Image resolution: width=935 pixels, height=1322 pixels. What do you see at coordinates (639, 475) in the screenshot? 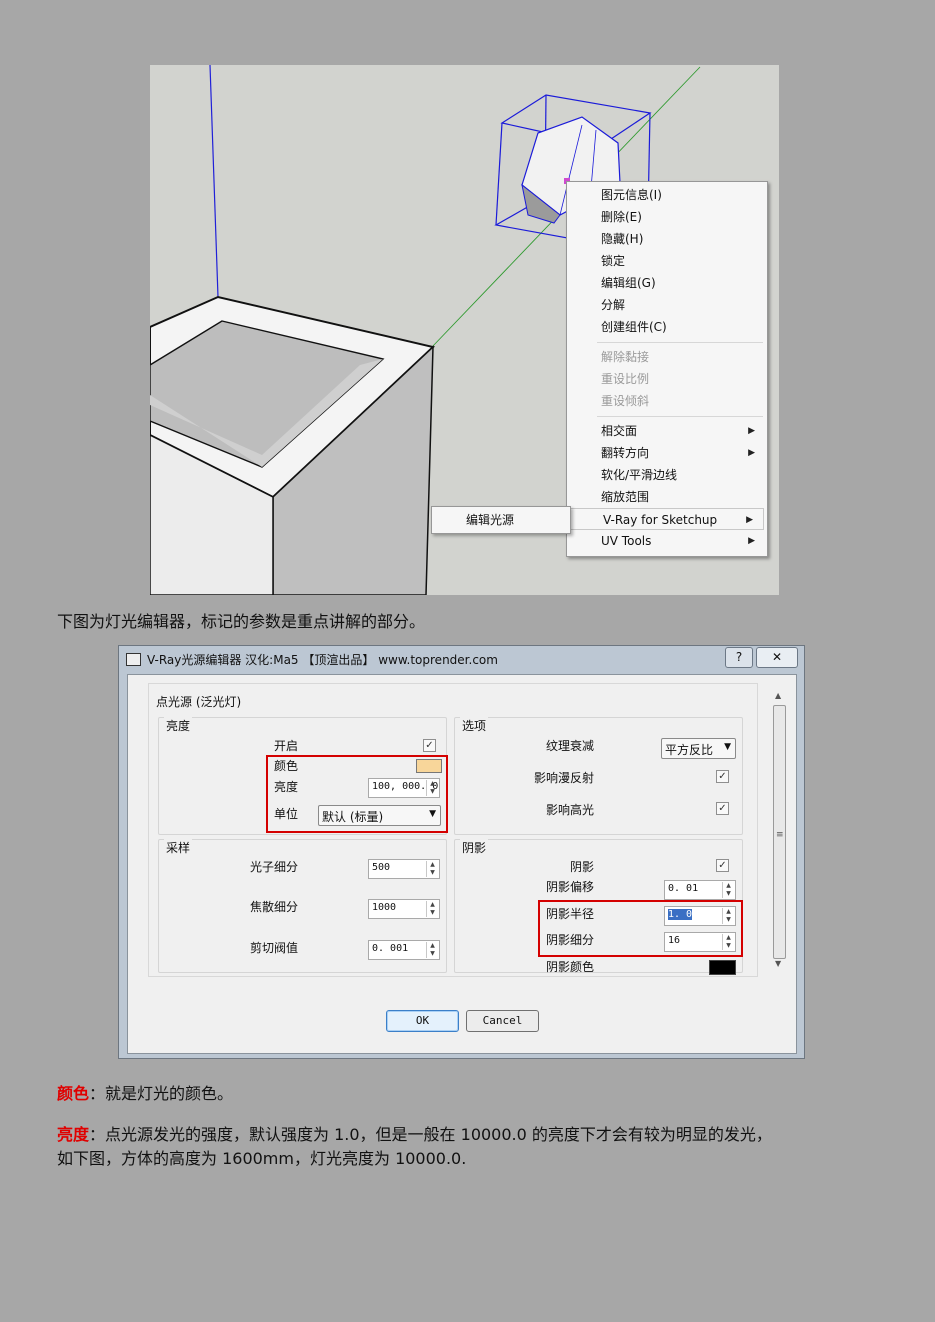
I see `menu-item-label: 软化/平滑边线` at bounding box center [639, 475].